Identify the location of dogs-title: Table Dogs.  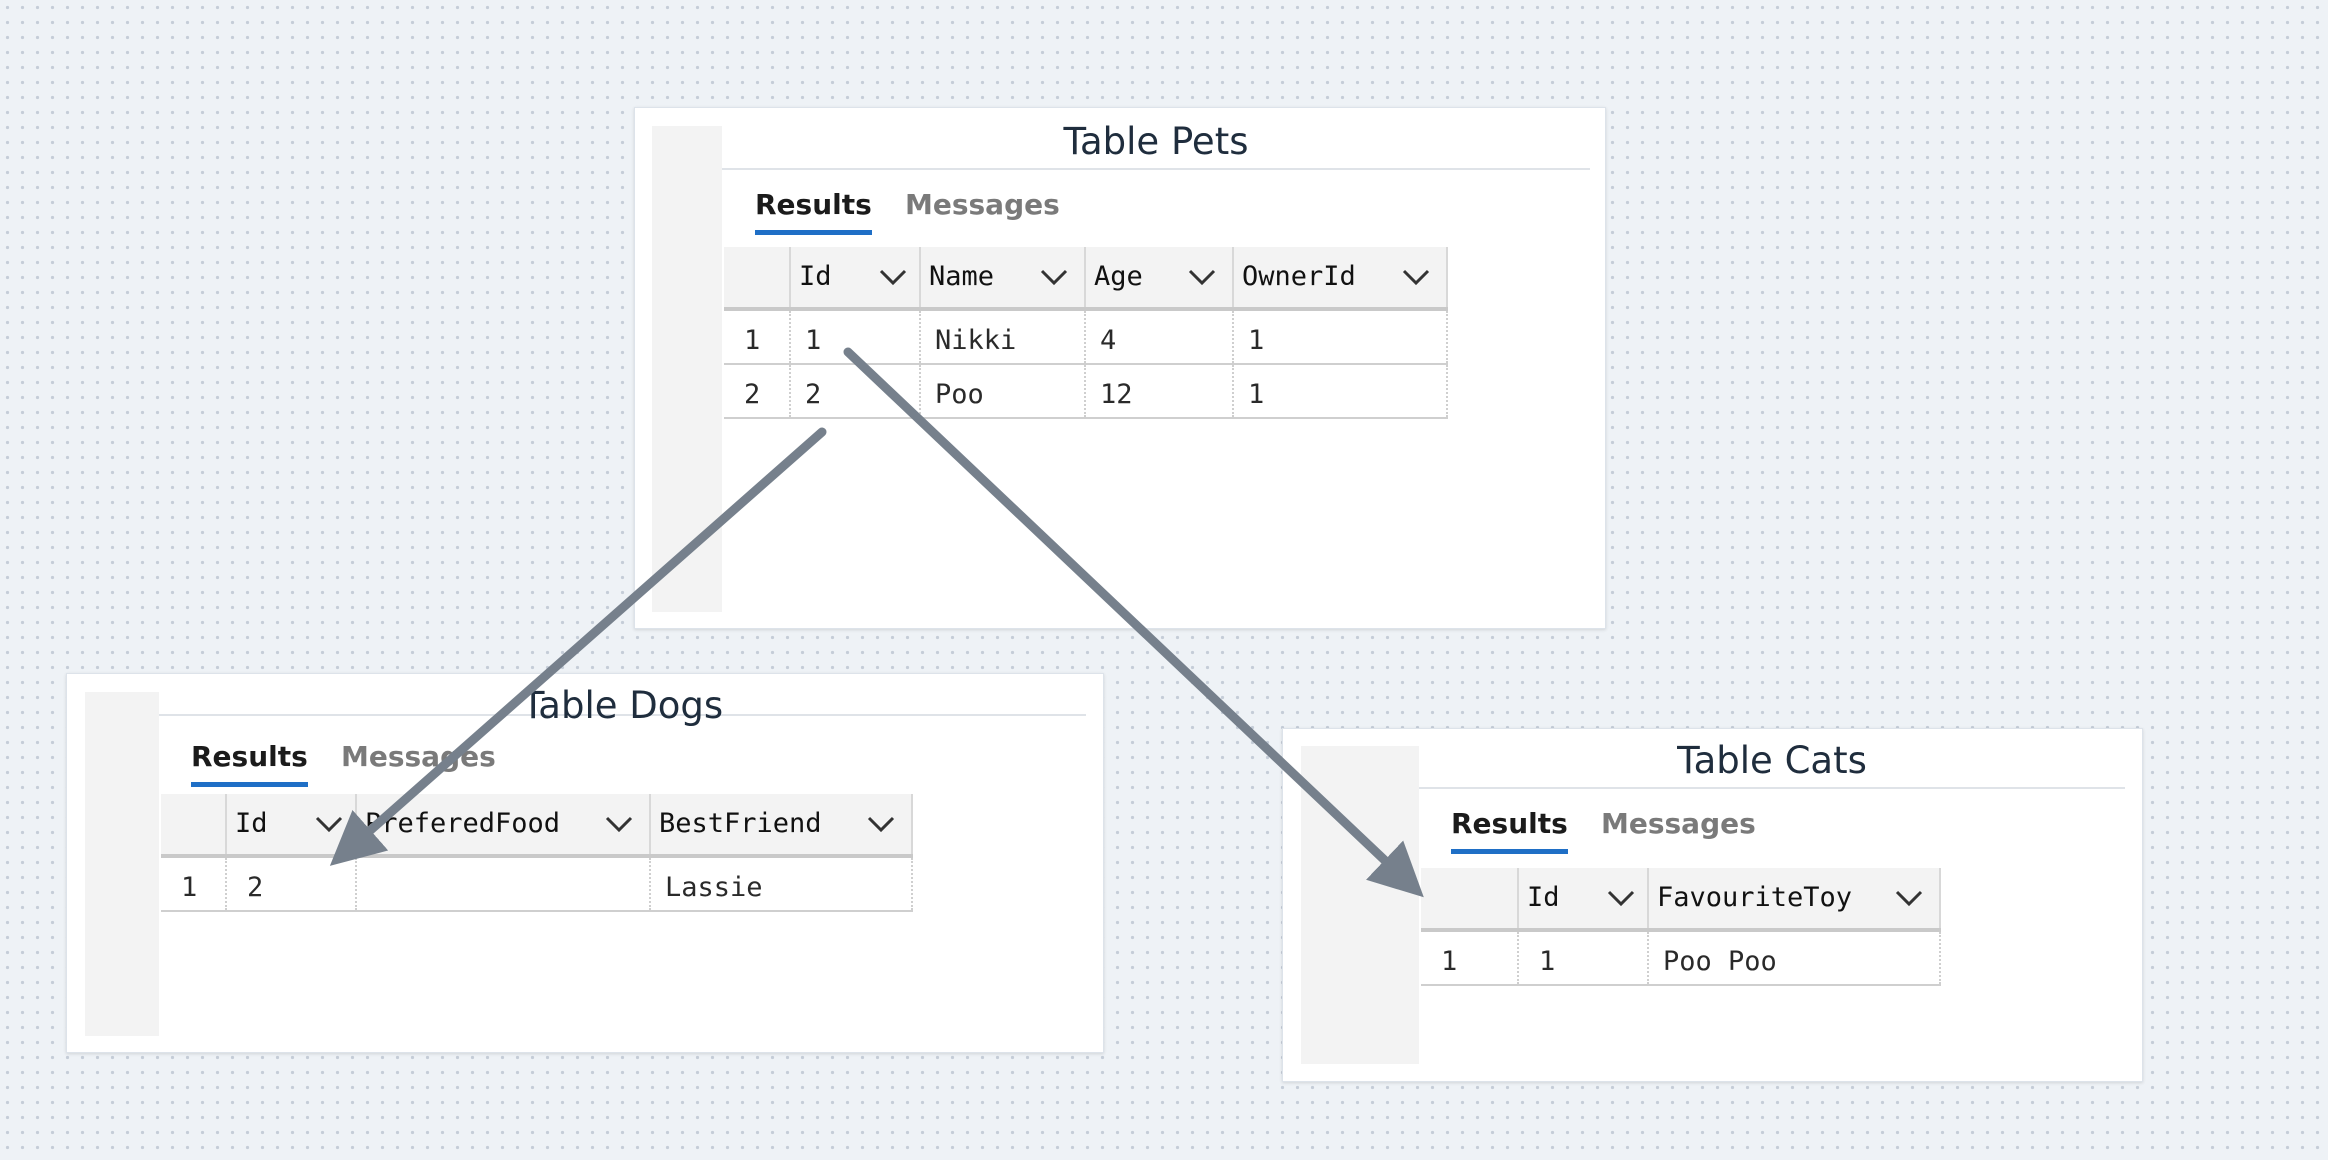
(622, 705).